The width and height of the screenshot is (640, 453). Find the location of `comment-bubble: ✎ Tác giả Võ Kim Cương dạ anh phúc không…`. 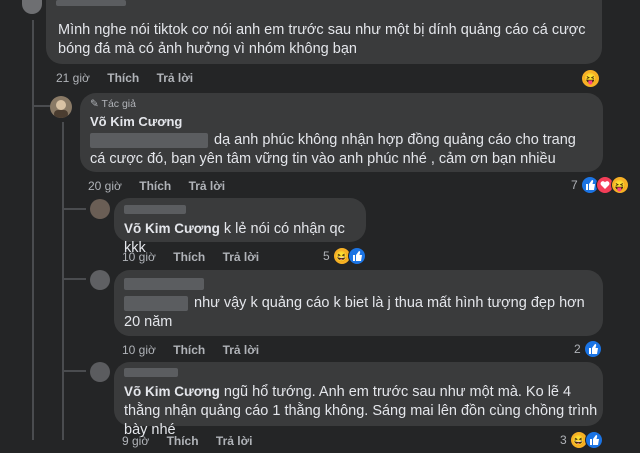

comment-bubble: ✎ Tác giả Võ Kim Cương dạ anh phúc không… is located at coordinates (341, 132).